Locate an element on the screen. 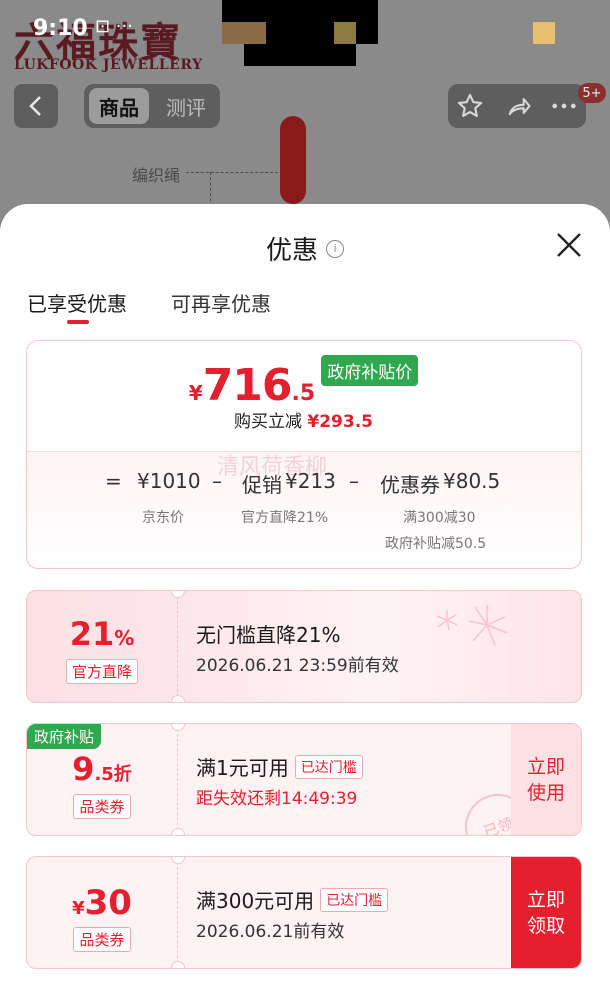 This screenshot has height=993, width=610. coupon-label: 优惠券 is located at coordinates (410, 485).